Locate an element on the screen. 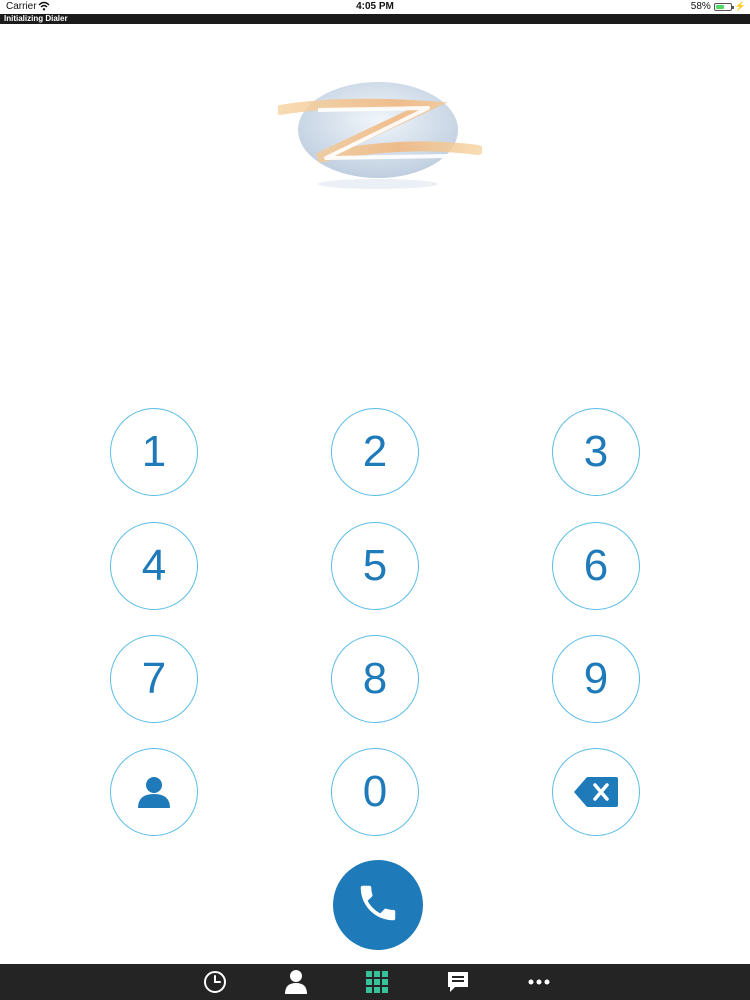  battery-icon is located at coordinates (723, 6).